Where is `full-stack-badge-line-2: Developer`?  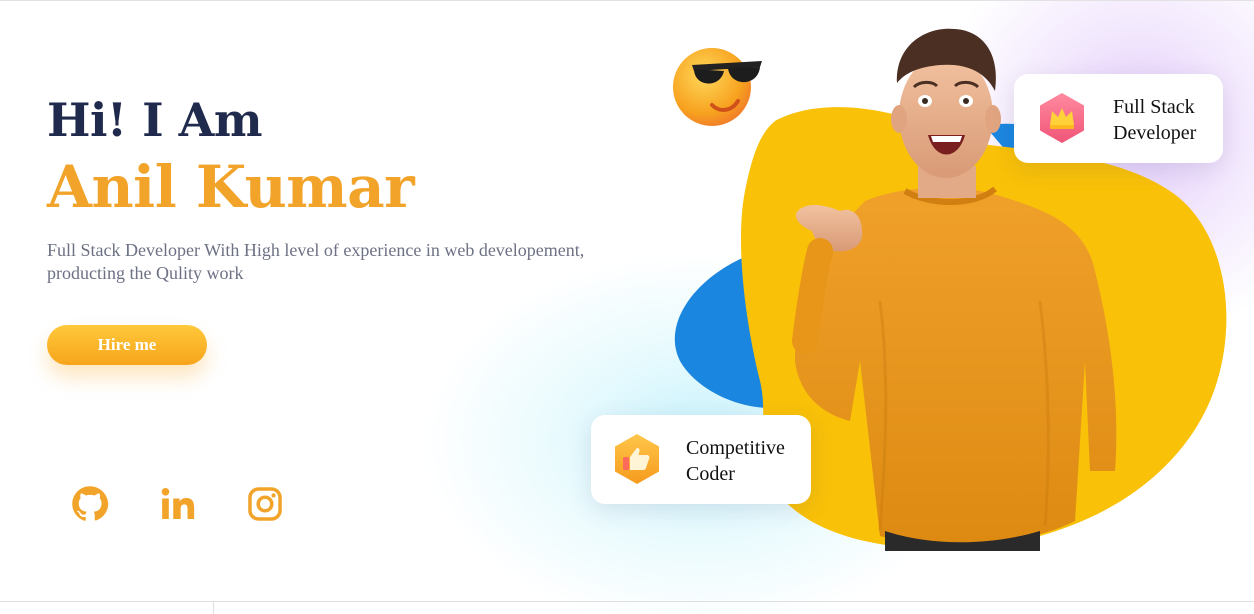
full-stack-badge-line-2: Developer is located at coordinates (1155, 133).